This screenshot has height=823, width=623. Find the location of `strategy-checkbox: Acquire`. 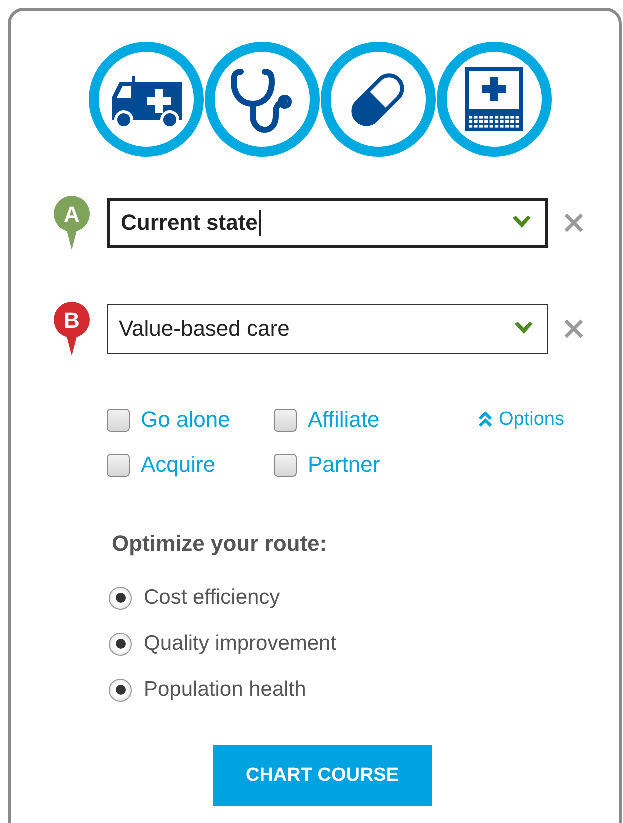

strategy-checkbox: Acquire is located at coordinates (190, 465).